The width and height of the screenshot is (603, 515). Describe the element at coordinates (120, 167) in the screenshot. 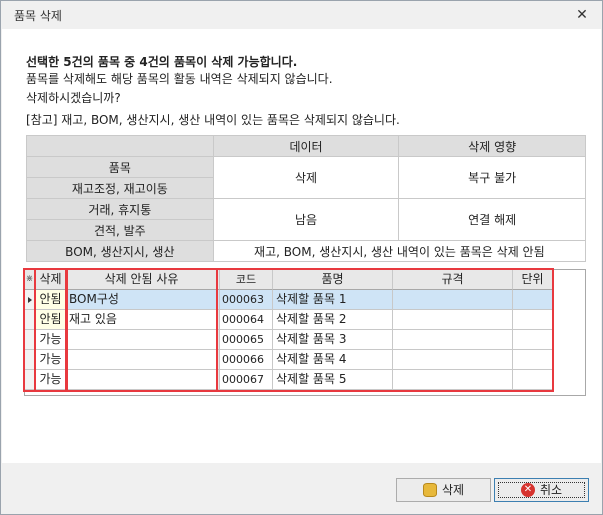

I see `impact-row-label: 품목` at that location.